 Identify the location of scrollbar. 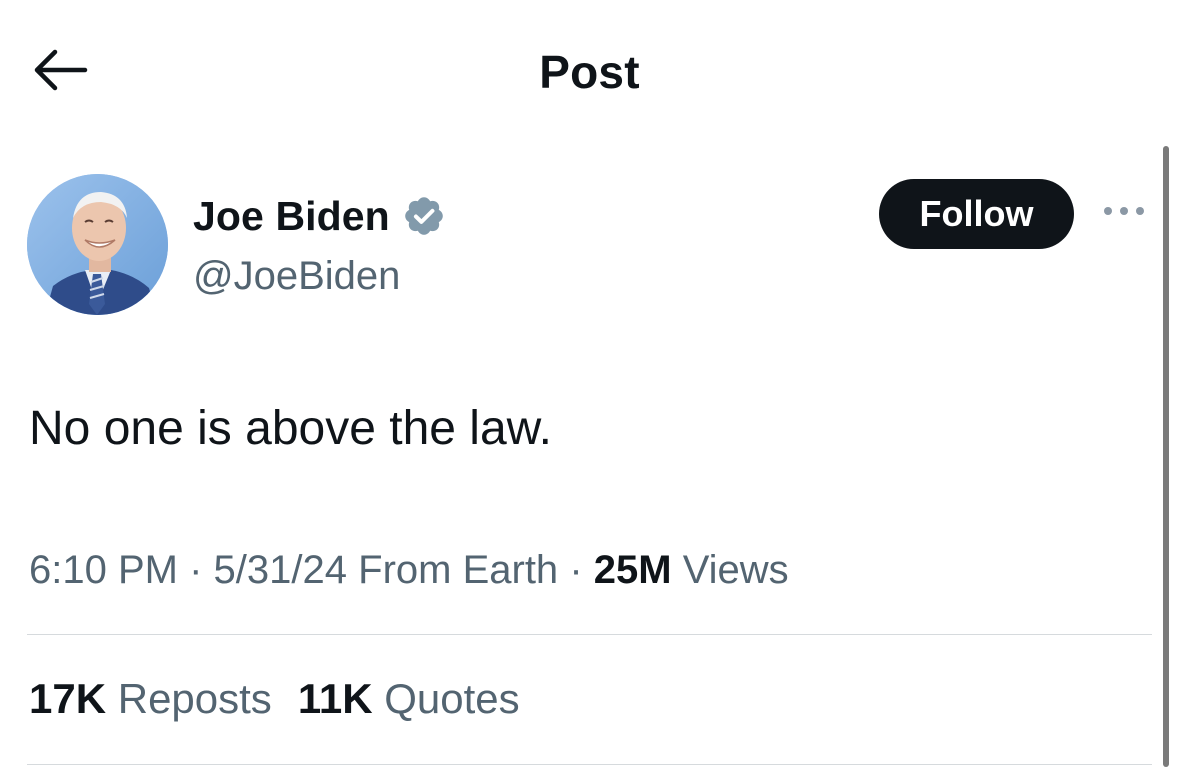
(1166, 456).